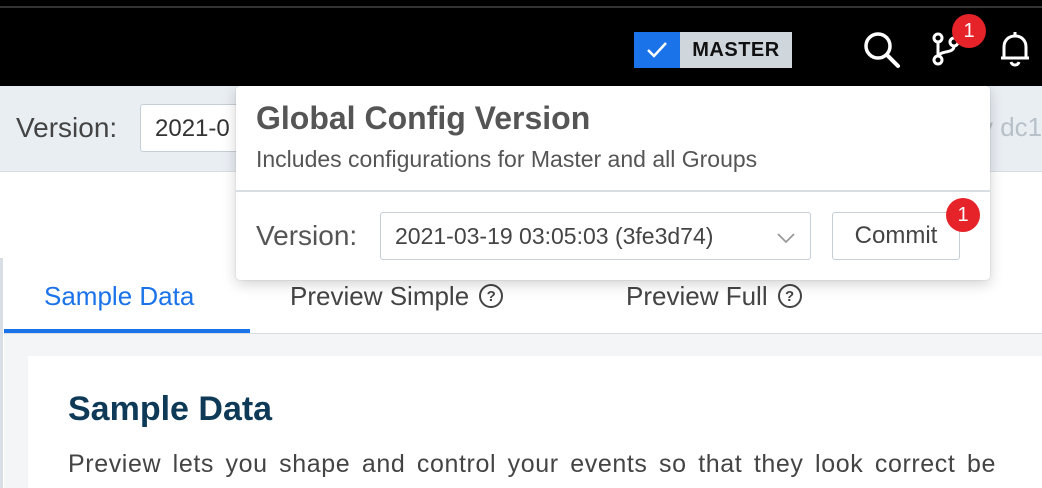  What do you see at coordinates (963, 215) in the screenshot?
I see `commit-count-badge: 1` at bounding box center [963, 215].